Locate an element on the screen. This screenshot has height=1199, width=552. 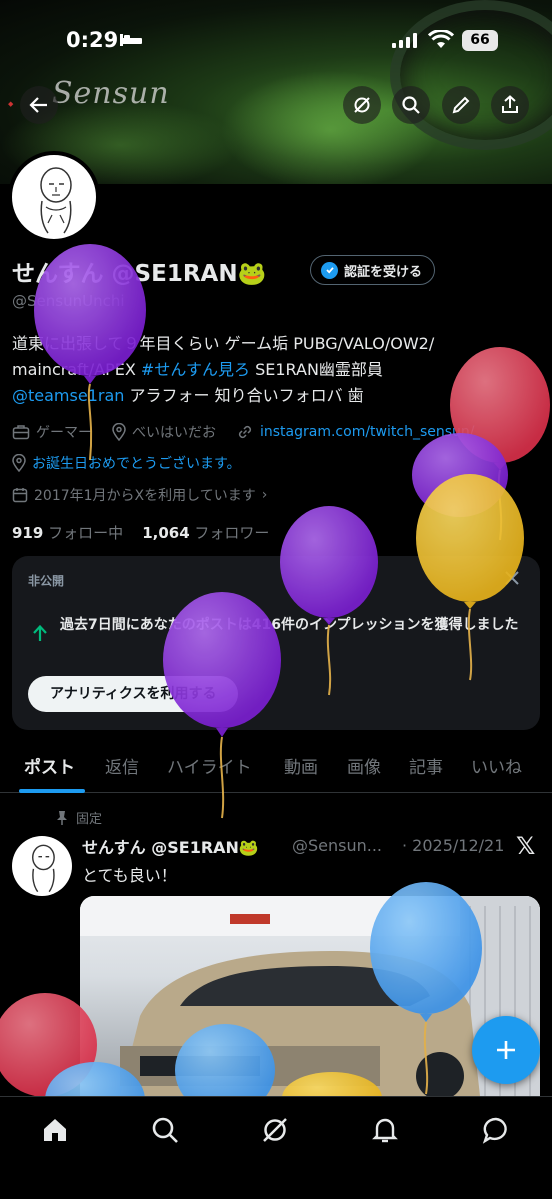
edit-button is located at coordinates (461, 105).